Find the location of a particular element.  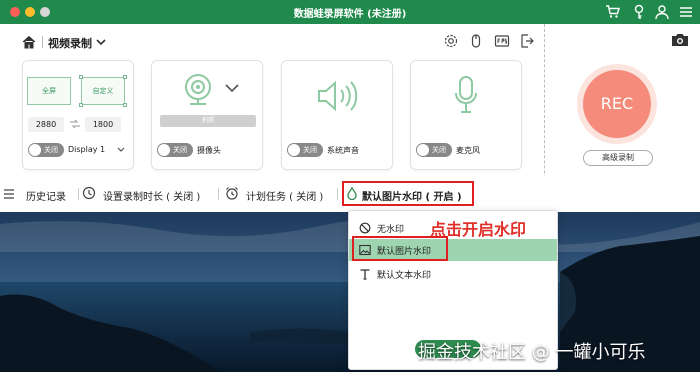

screen-area-card: 全屏 自定义 2880 1800 关闭 Display 1 is located at coordinates (78, 115).